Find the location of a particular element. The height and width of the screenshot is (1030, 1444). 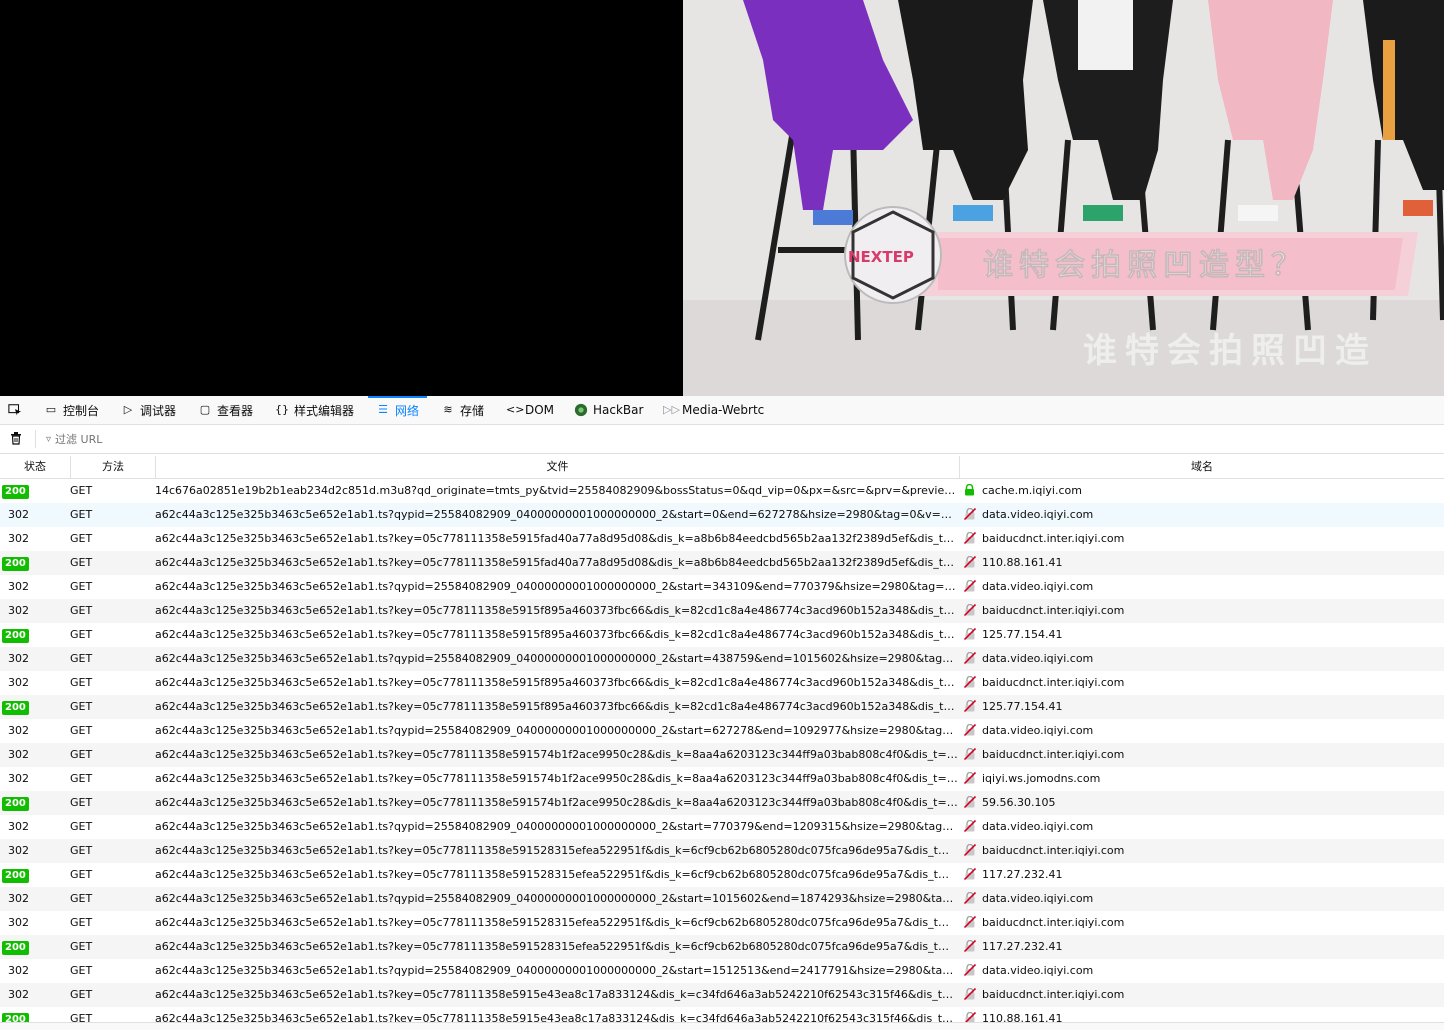

domain-cell: 110.88.161.41 is located at coordinates (1022, 562).